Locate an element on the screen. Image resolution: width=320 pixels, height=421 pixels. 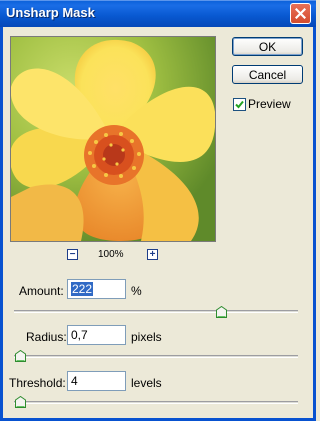
preview-option: Preview is located at coordinates (262, 104).